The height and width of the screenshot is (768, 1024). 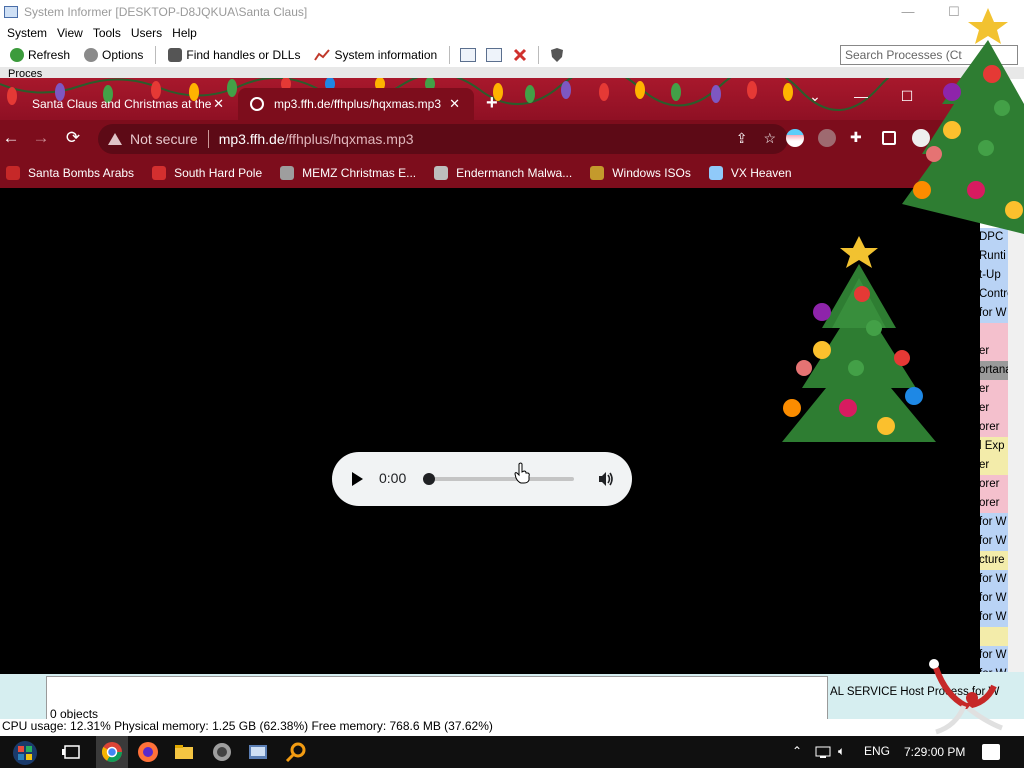 What do you see at coordinates (761, 173) in the screenshot?
I see `bookmark-label: VX Heaven` at bounding box center [761, 173].